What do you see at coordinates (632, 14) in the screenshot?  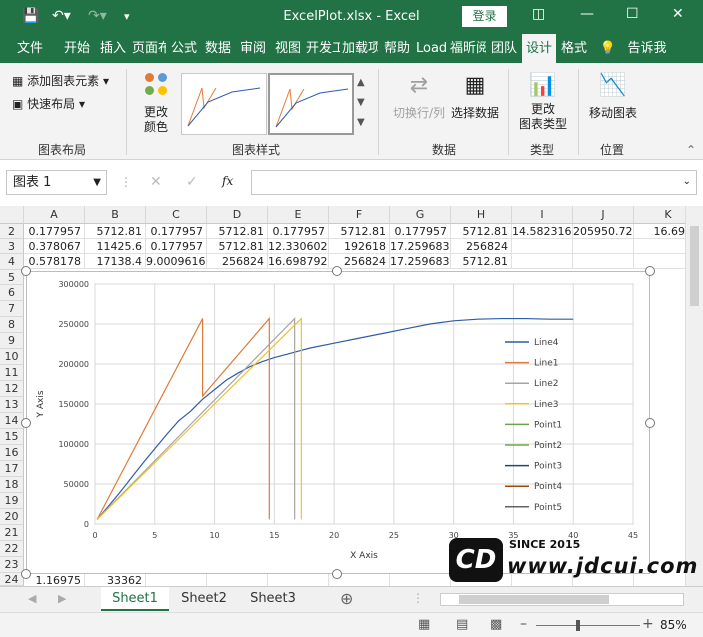 I see `maximize-icon: ☐` at bounding box center [632, 14].